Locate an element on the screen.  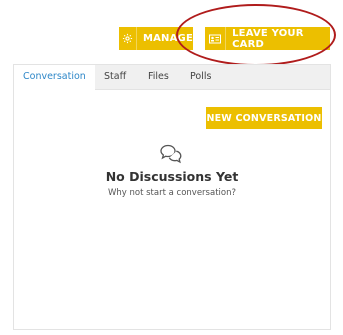
tab-polls: Polls is located at coordinates (200, 77).